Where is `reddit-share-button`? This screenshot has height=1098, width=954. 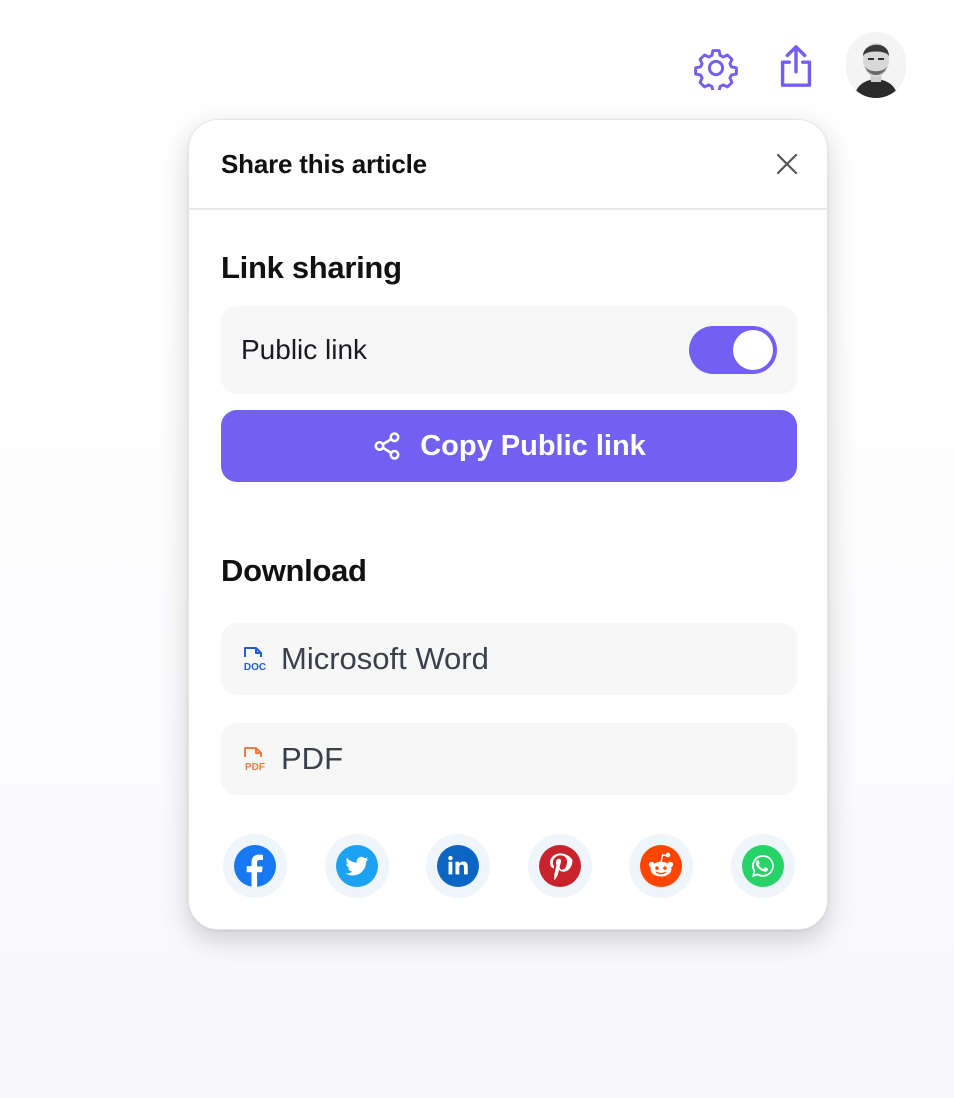 reddit-share-button is located at coordinates (661, 866).